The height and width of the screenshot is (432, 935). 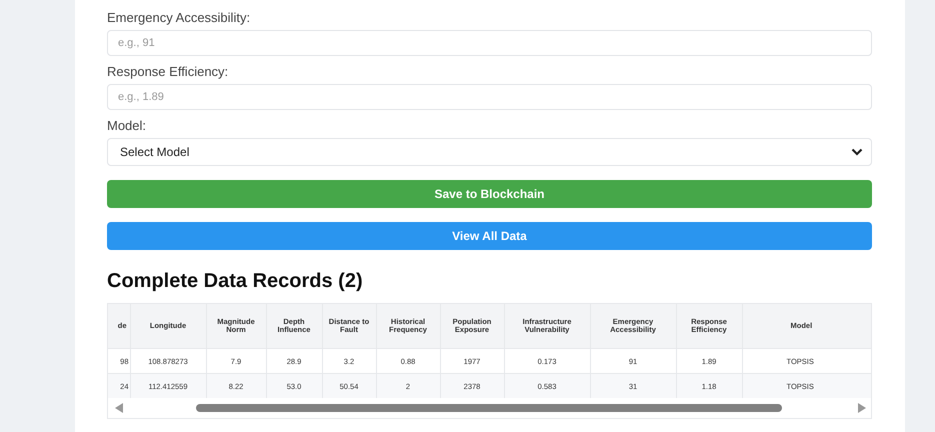 I want to click on scroll-right-icon, so click(x=862, y=408).